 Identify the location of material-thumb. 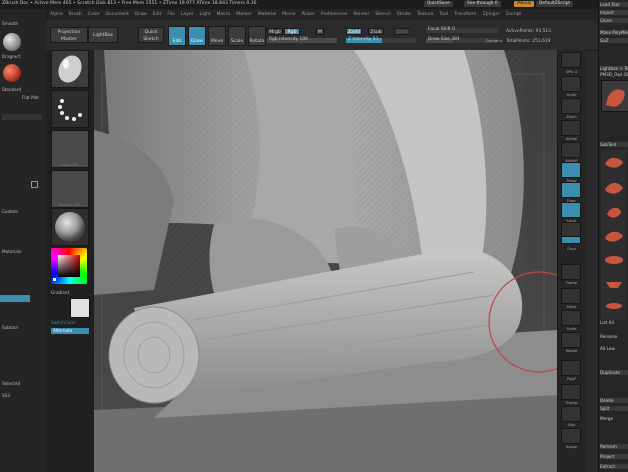
(70, 227).